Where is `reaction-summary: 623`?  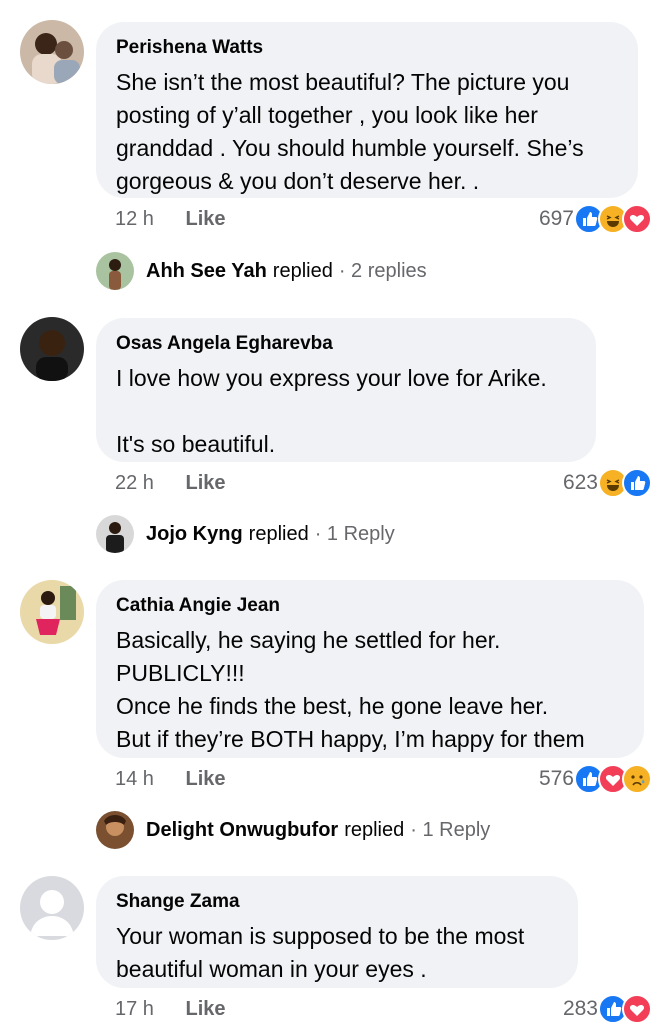 reaction-summary: 623 is located at coordinates (607, 483).